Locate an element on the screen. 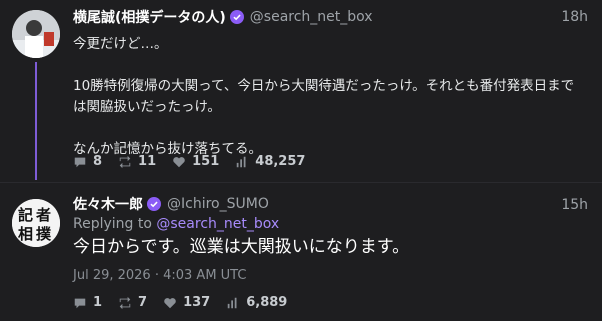  views-button: 48,257 is located at coordinates (270, 161).